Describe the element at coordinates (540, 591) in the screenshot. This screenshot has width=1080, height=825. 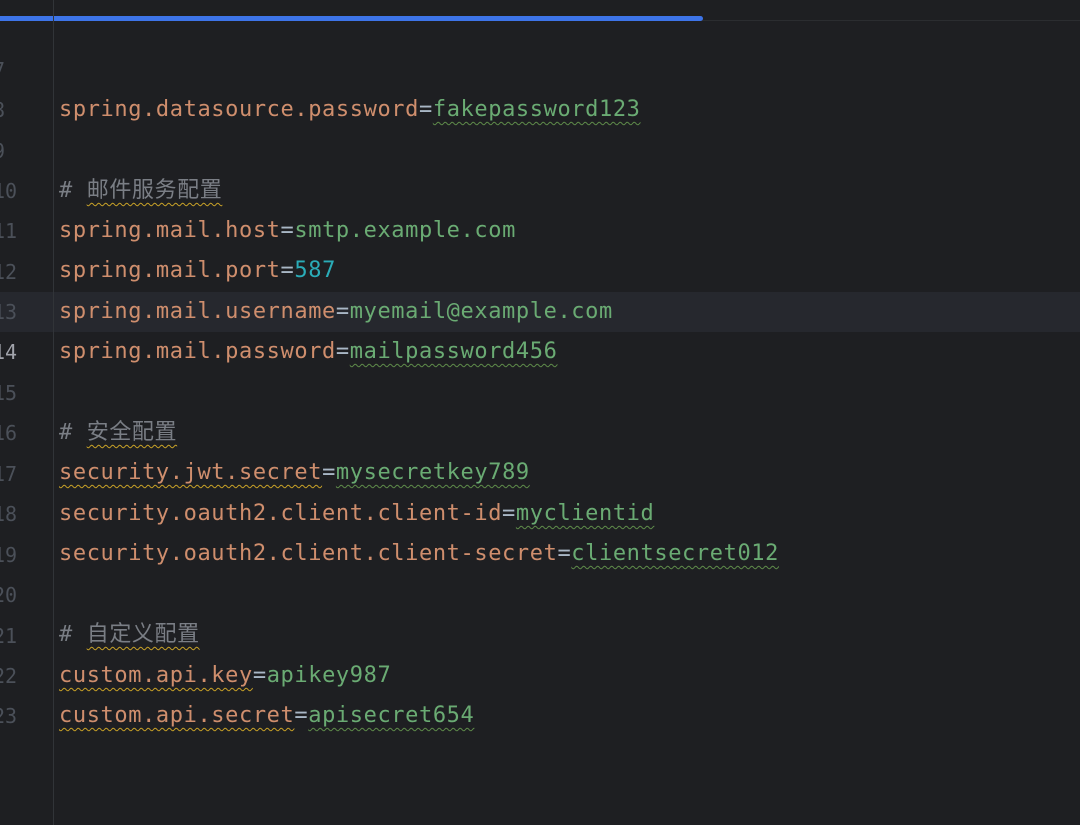
I see `code-line: 20 # 自定义配置` at that location.